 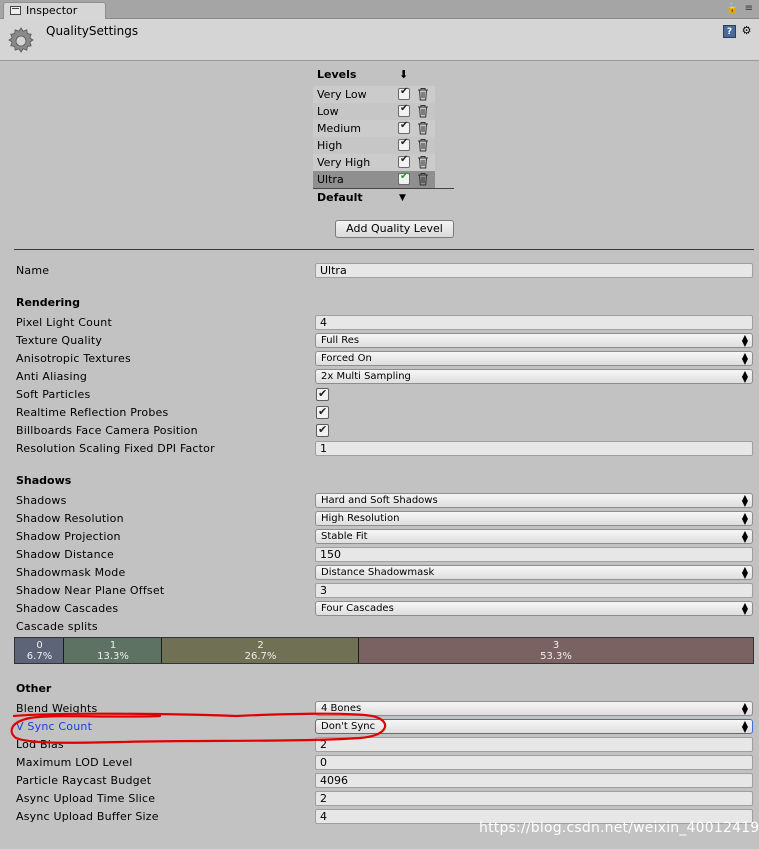 I want to click on row-billboards-face-camera: Billboards Face Camera Position, so click(x=379, y=431).